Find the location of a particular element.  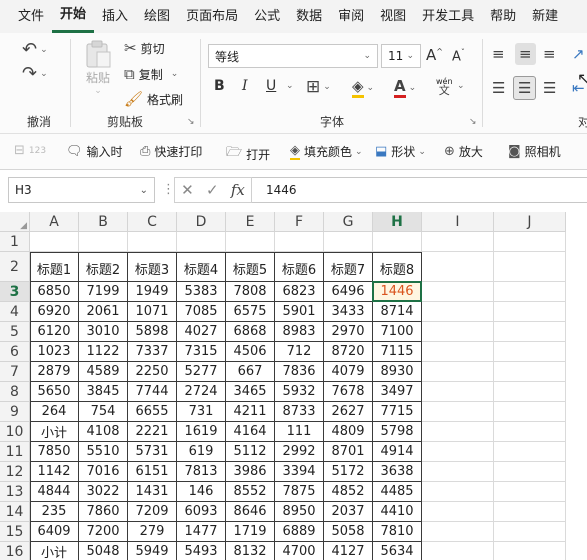

cell: 8552 is located at coordinates (250, 492).